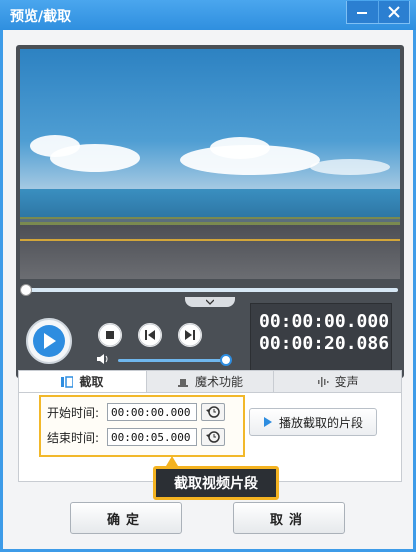  I want to click on current-time: 00:00:00.000, so click(324, 321).